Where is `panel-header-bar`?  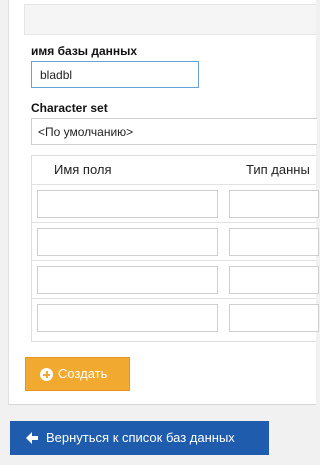 panel-header-bar is located at coordinates (170, 19).